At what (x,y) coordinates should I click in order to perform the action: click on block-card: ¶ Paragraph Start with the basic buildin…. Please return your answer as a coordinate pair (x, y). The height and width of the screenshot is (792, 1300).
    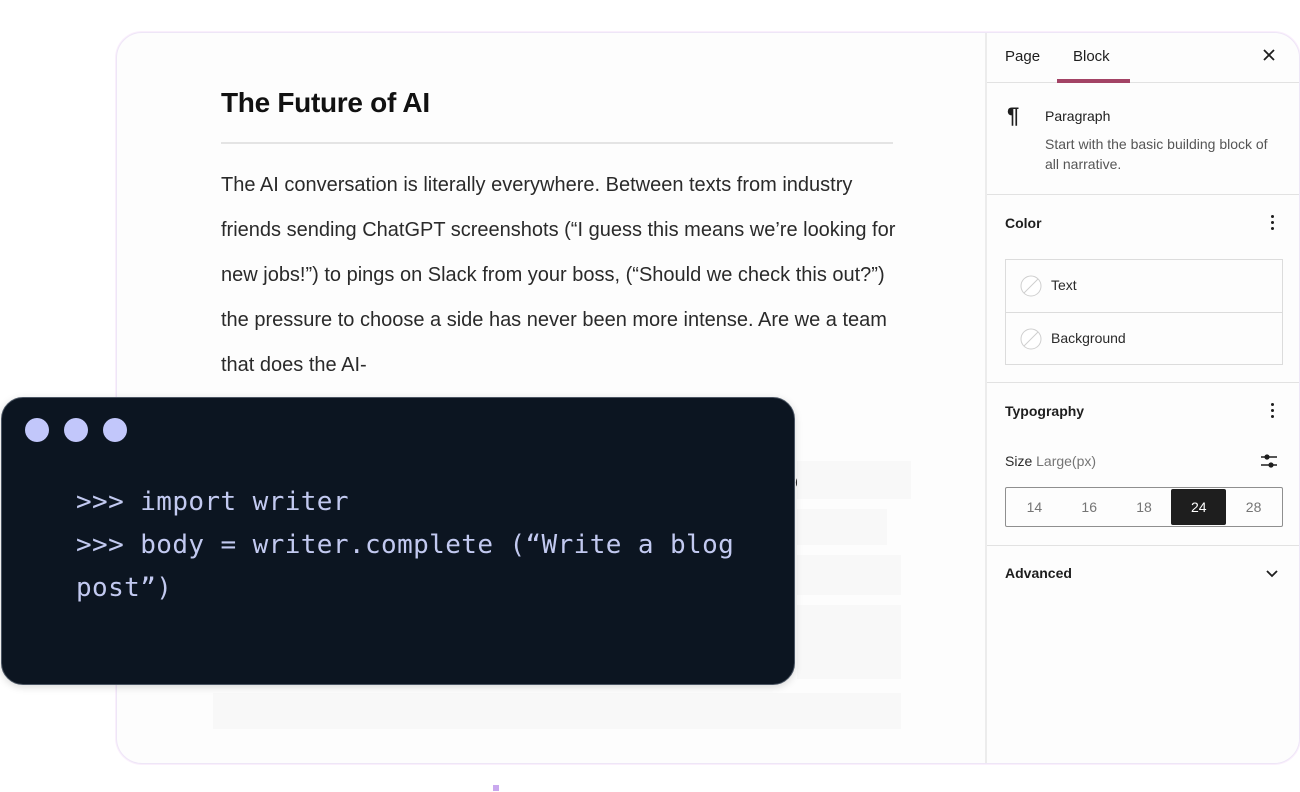
    Looking at the image, I should click on (1143, 139).